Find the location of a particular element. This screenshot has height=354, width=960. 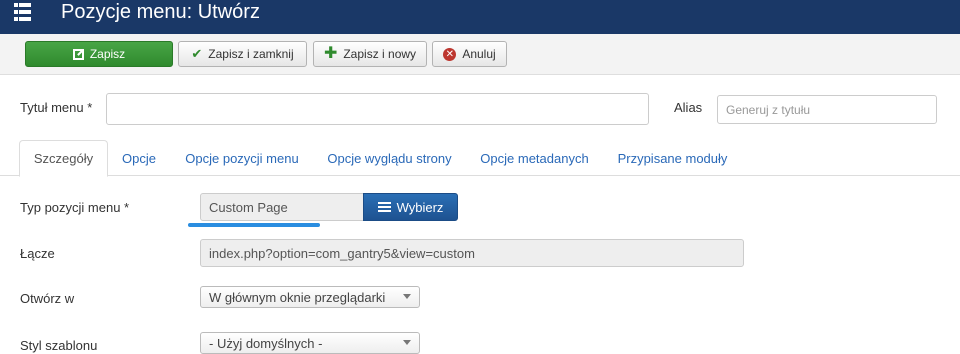

alias-input: Generuj z tytułu is located at coordinates (827, 109).